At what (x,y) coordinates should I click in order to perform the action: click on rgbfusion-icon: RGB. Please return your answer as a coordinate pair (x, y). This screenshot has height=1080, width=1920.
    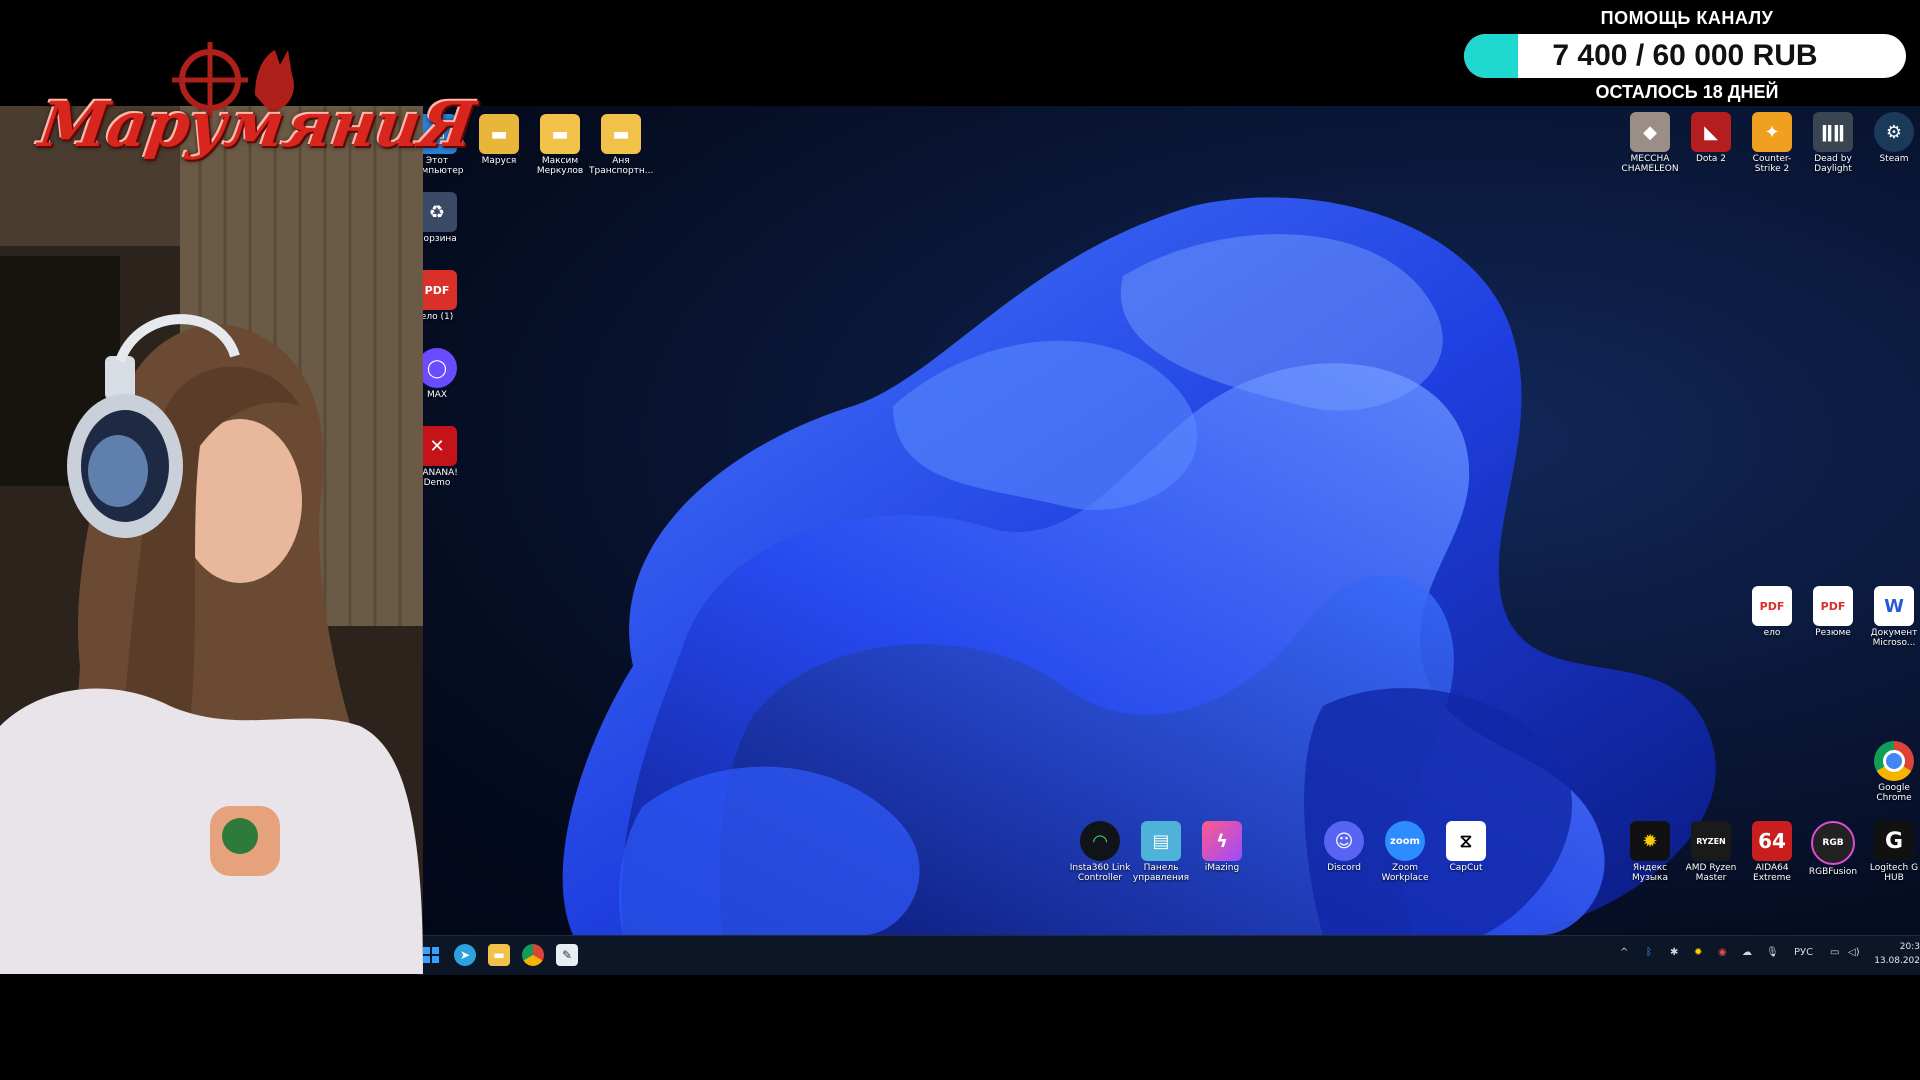
    Looking at the image, I should click on (1833, 843).